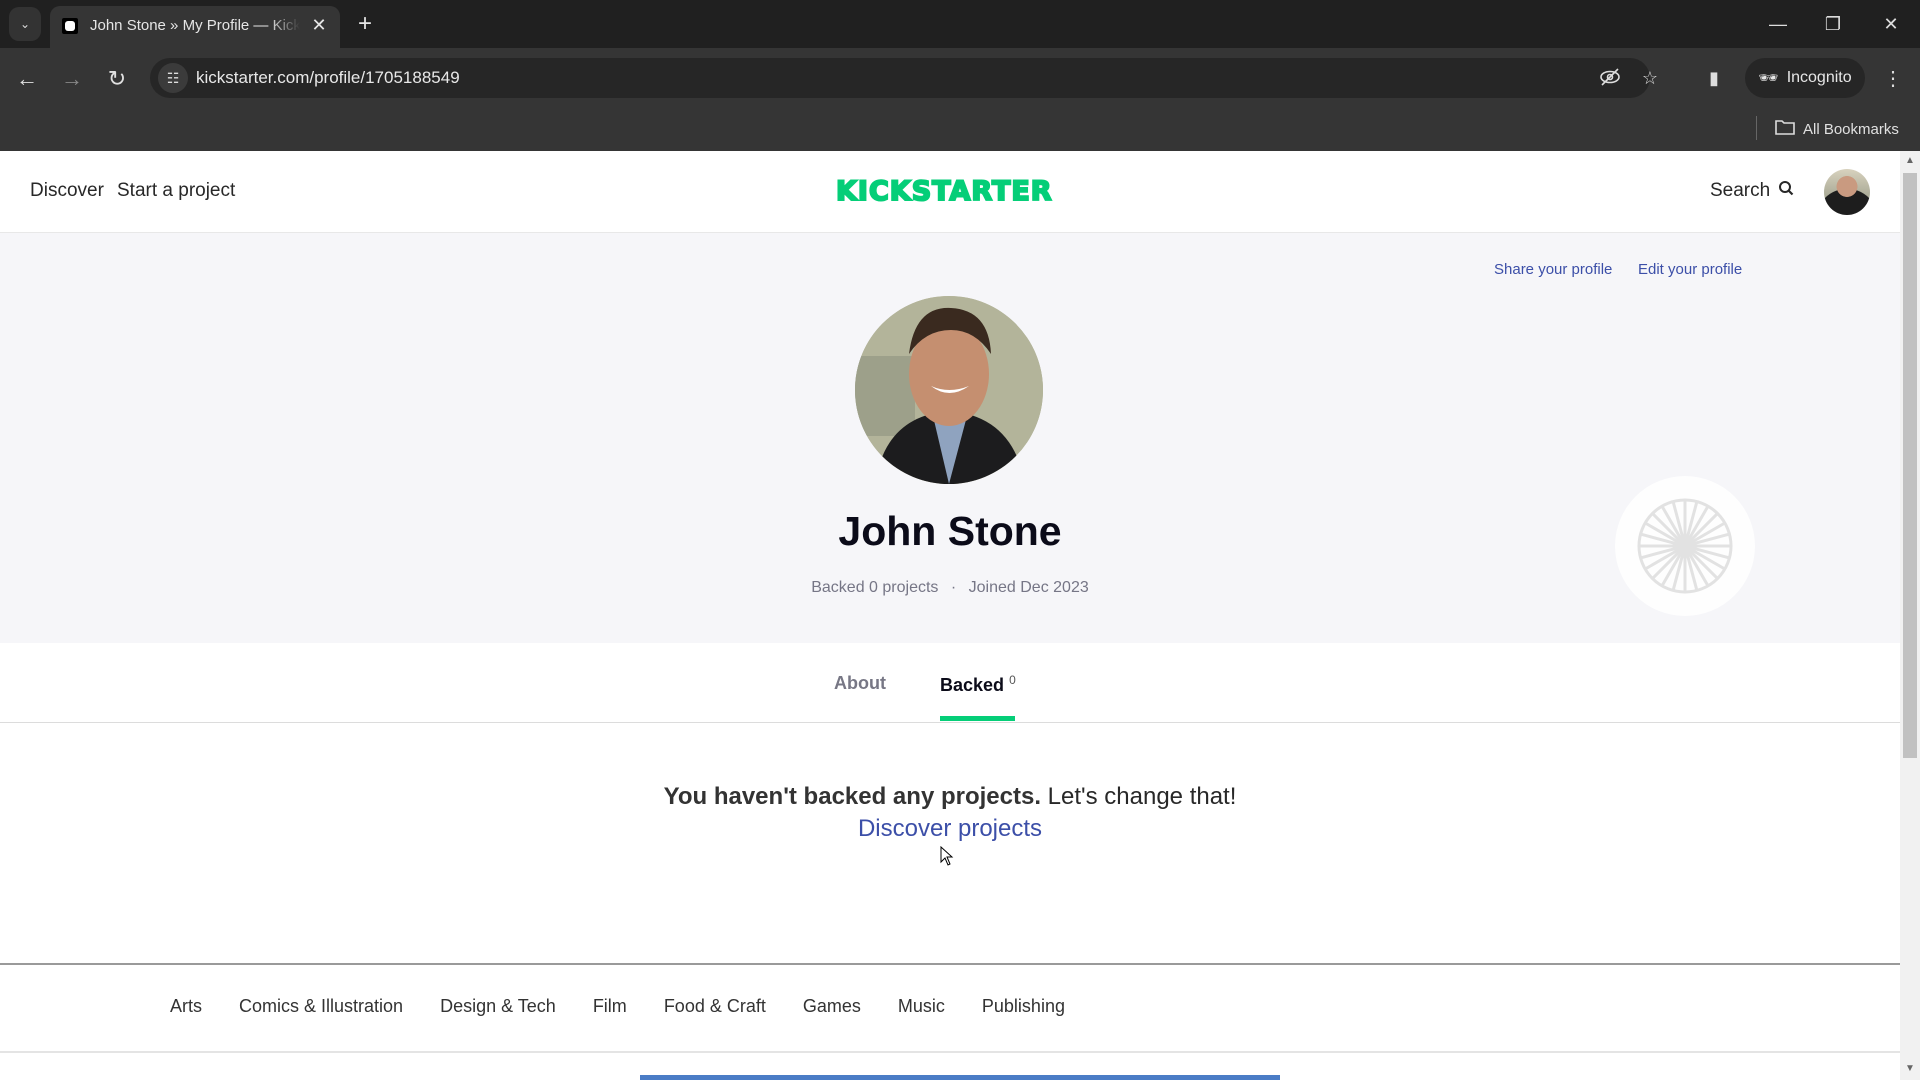  I want to click on reload-icon: ↻, so click(117, 78).